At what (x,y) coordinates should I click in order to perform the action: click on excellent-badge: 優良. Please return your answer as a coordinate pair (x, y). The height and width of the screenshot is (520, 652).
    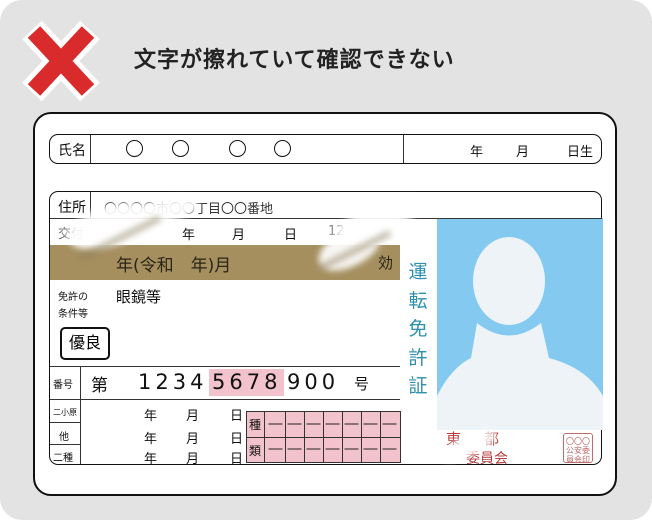
    Looking at the image, I should click on (85, 343).